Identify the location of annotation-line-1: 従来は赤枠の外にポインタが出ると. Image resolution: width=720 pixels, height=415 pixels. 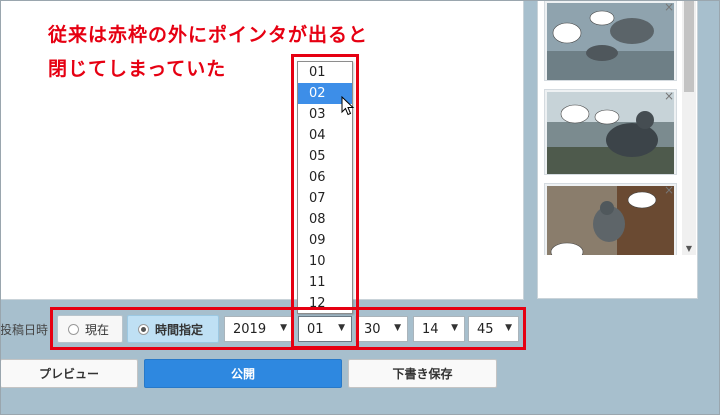
(208, 35).